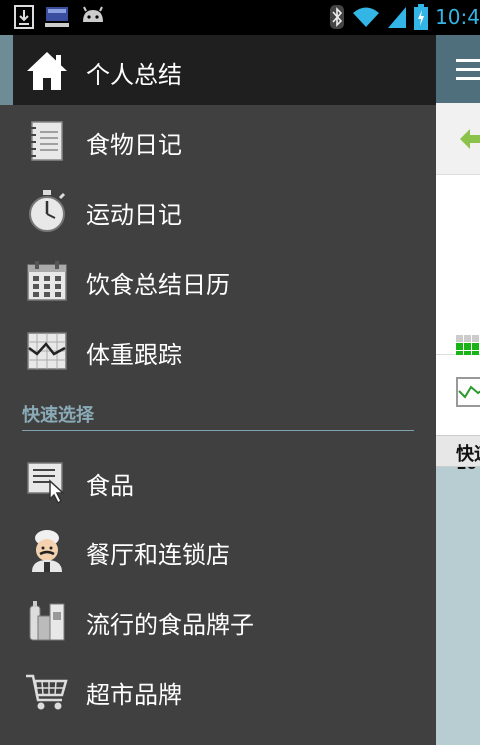  Describe the element at coordinates (337, 17) in the screenshot. I see `bluetooth-icon` at that location.